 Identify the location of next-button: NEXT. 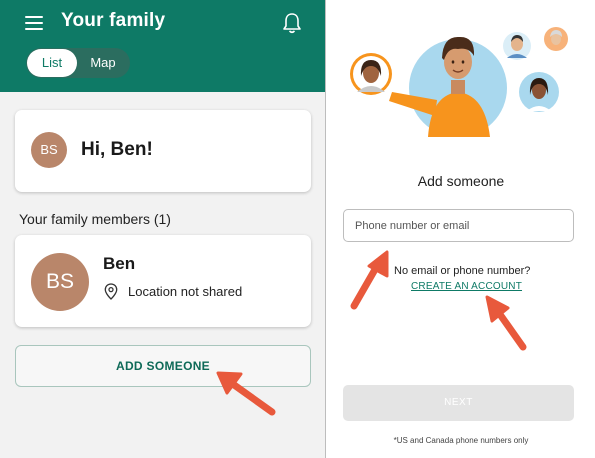
(458, 403).